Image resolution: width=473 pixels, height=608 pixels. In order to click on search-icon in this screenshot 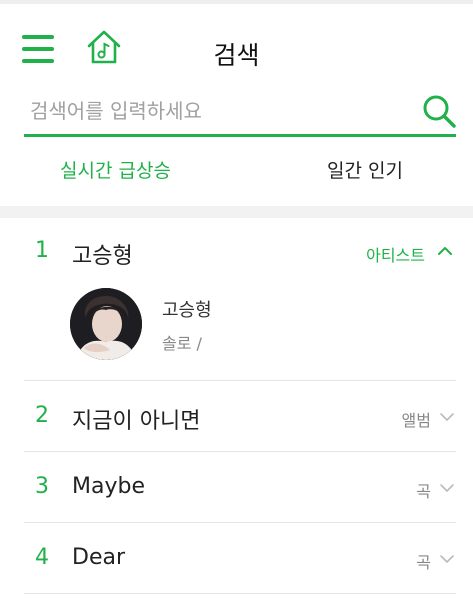, I will do `click(439, 111)`.